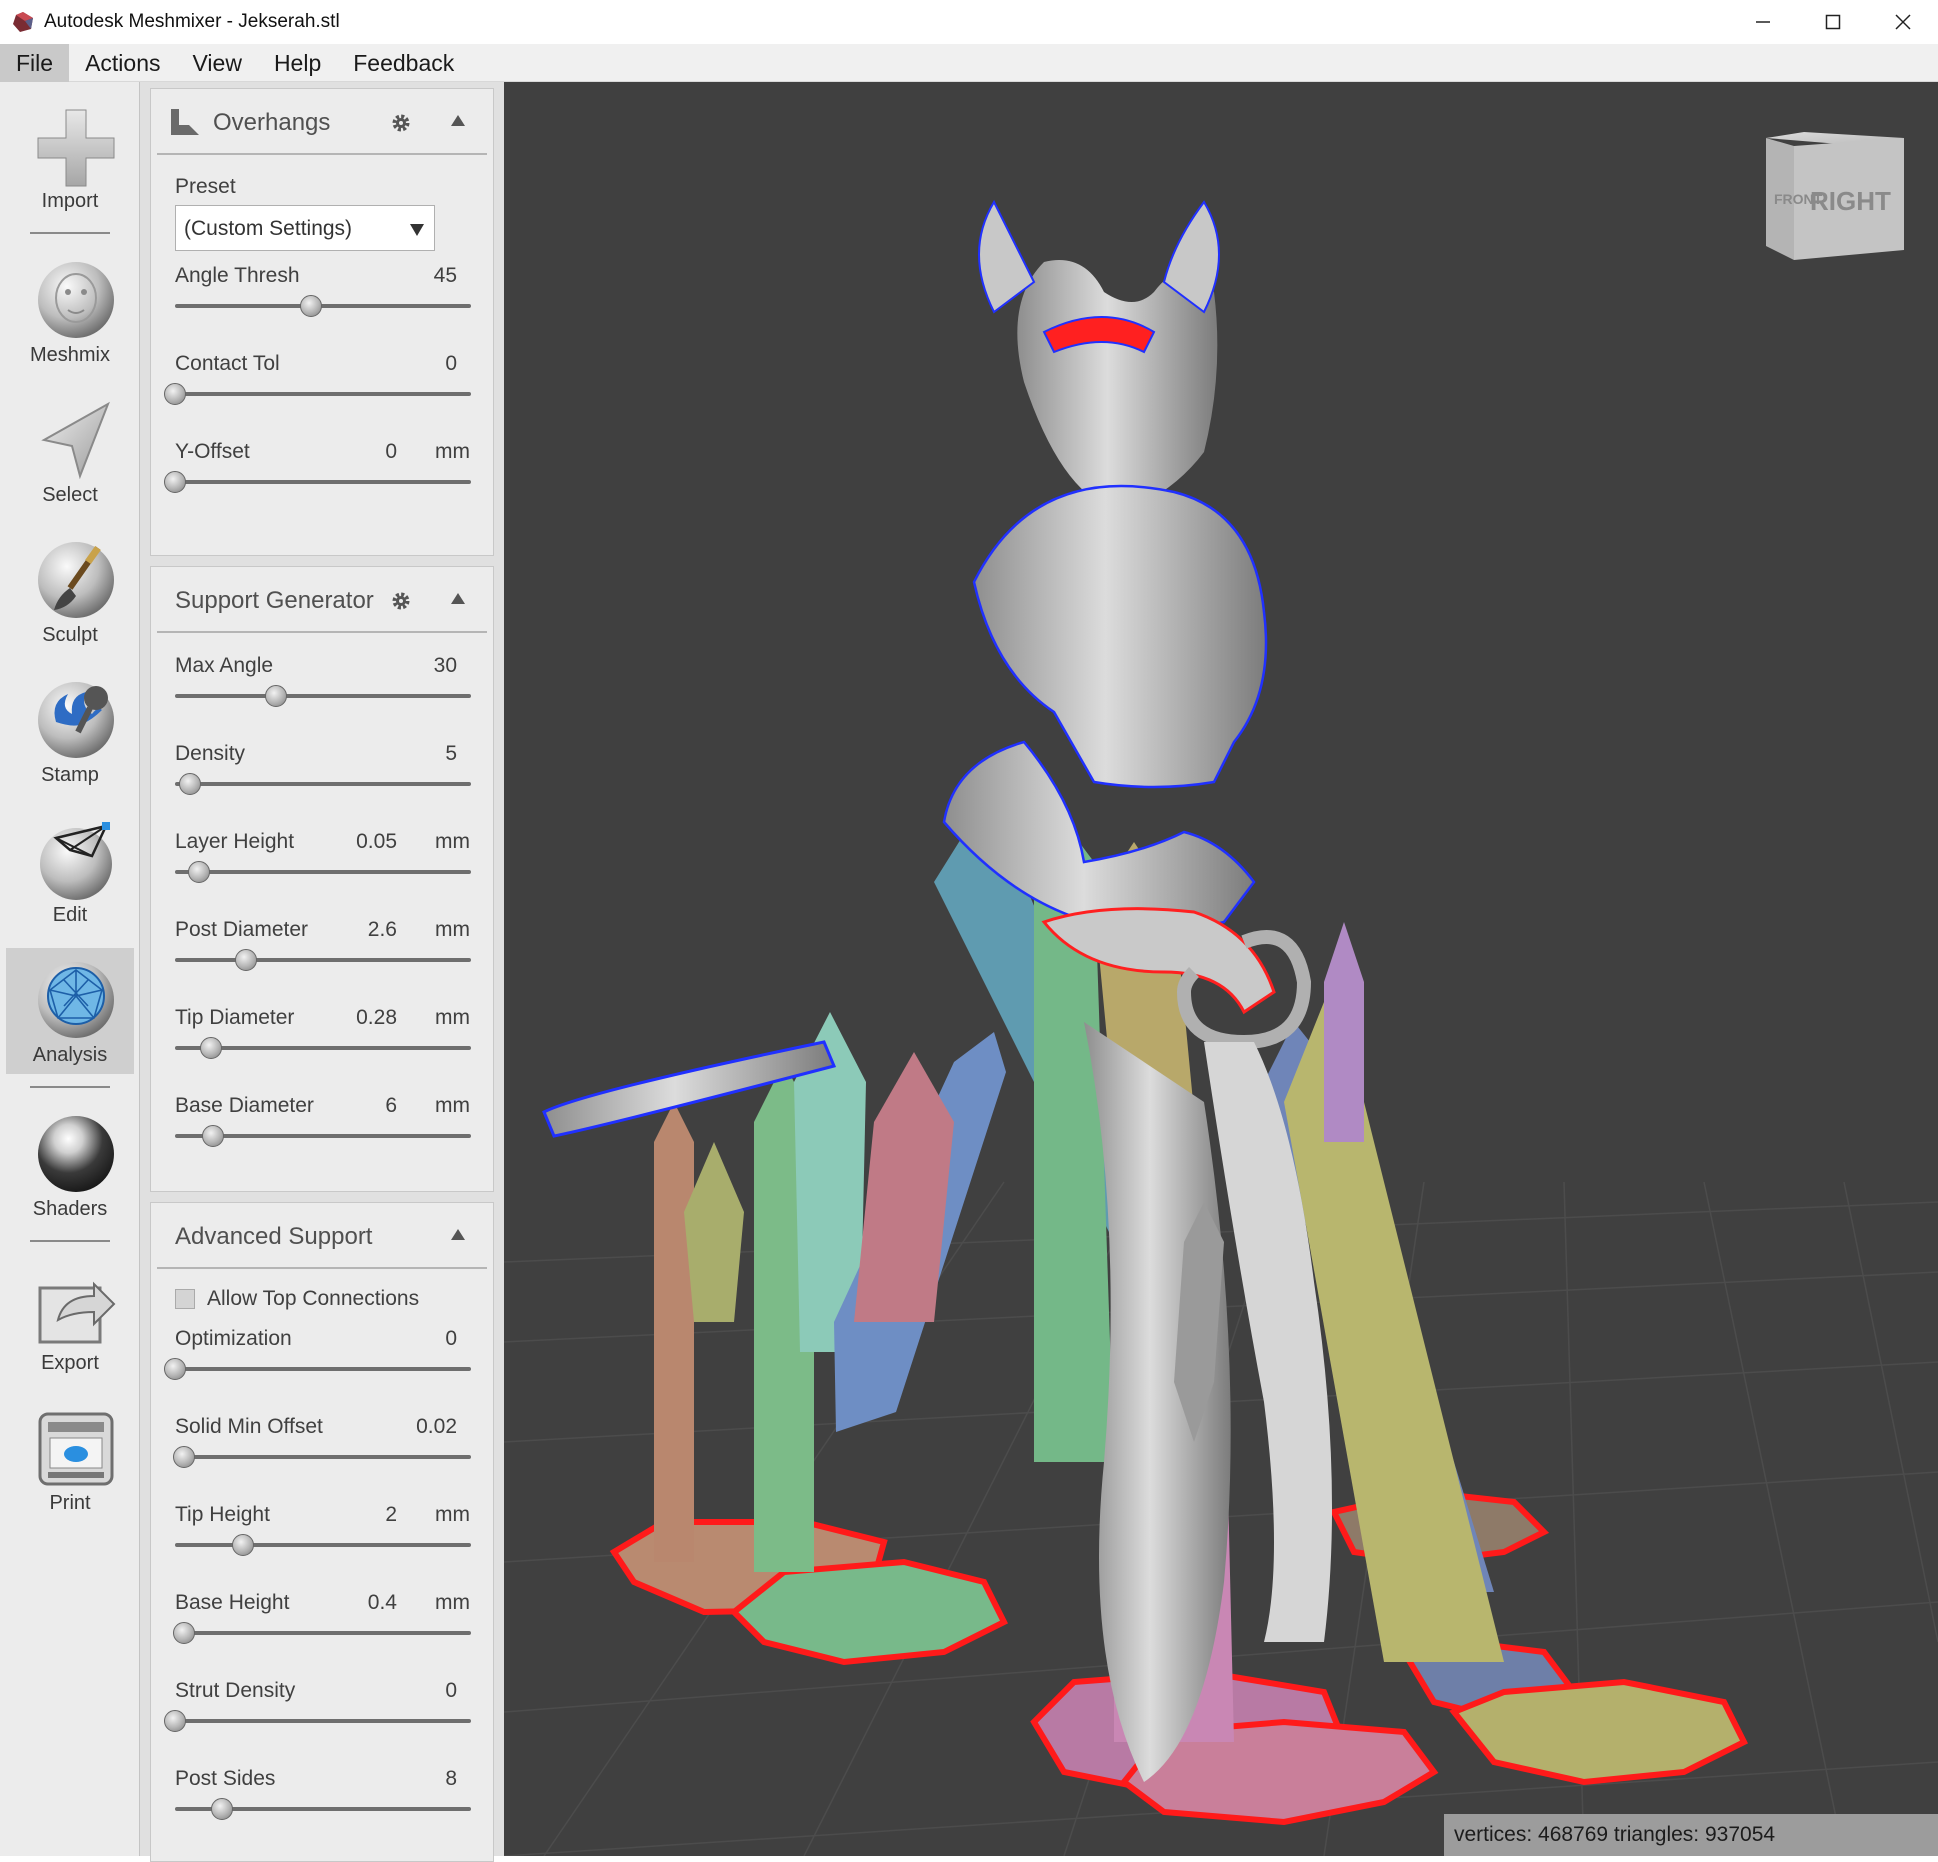 The width and height of the screenshot is (1938, 1862). What do you see at coordinates (323, 1048) in the screenshot?
I see `tip-diameter-slider` at bounding box center [323, 1048].